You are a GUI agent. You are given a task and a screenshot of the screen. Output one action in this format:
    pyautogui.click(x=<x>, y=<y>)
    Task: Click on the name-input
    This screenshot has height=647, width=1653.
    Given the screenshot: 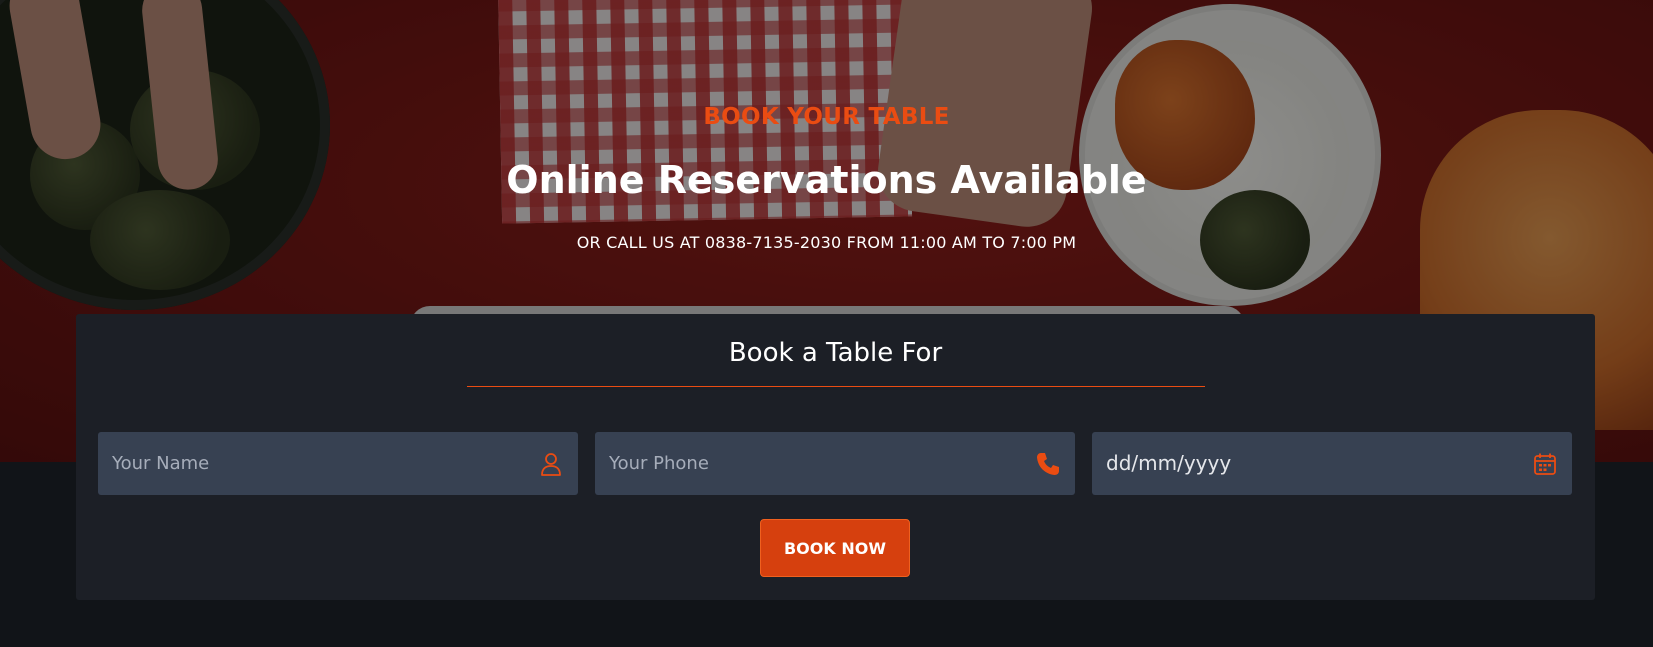 What is the action you would take?
    pyautogui.click(x=338, y=463)
    